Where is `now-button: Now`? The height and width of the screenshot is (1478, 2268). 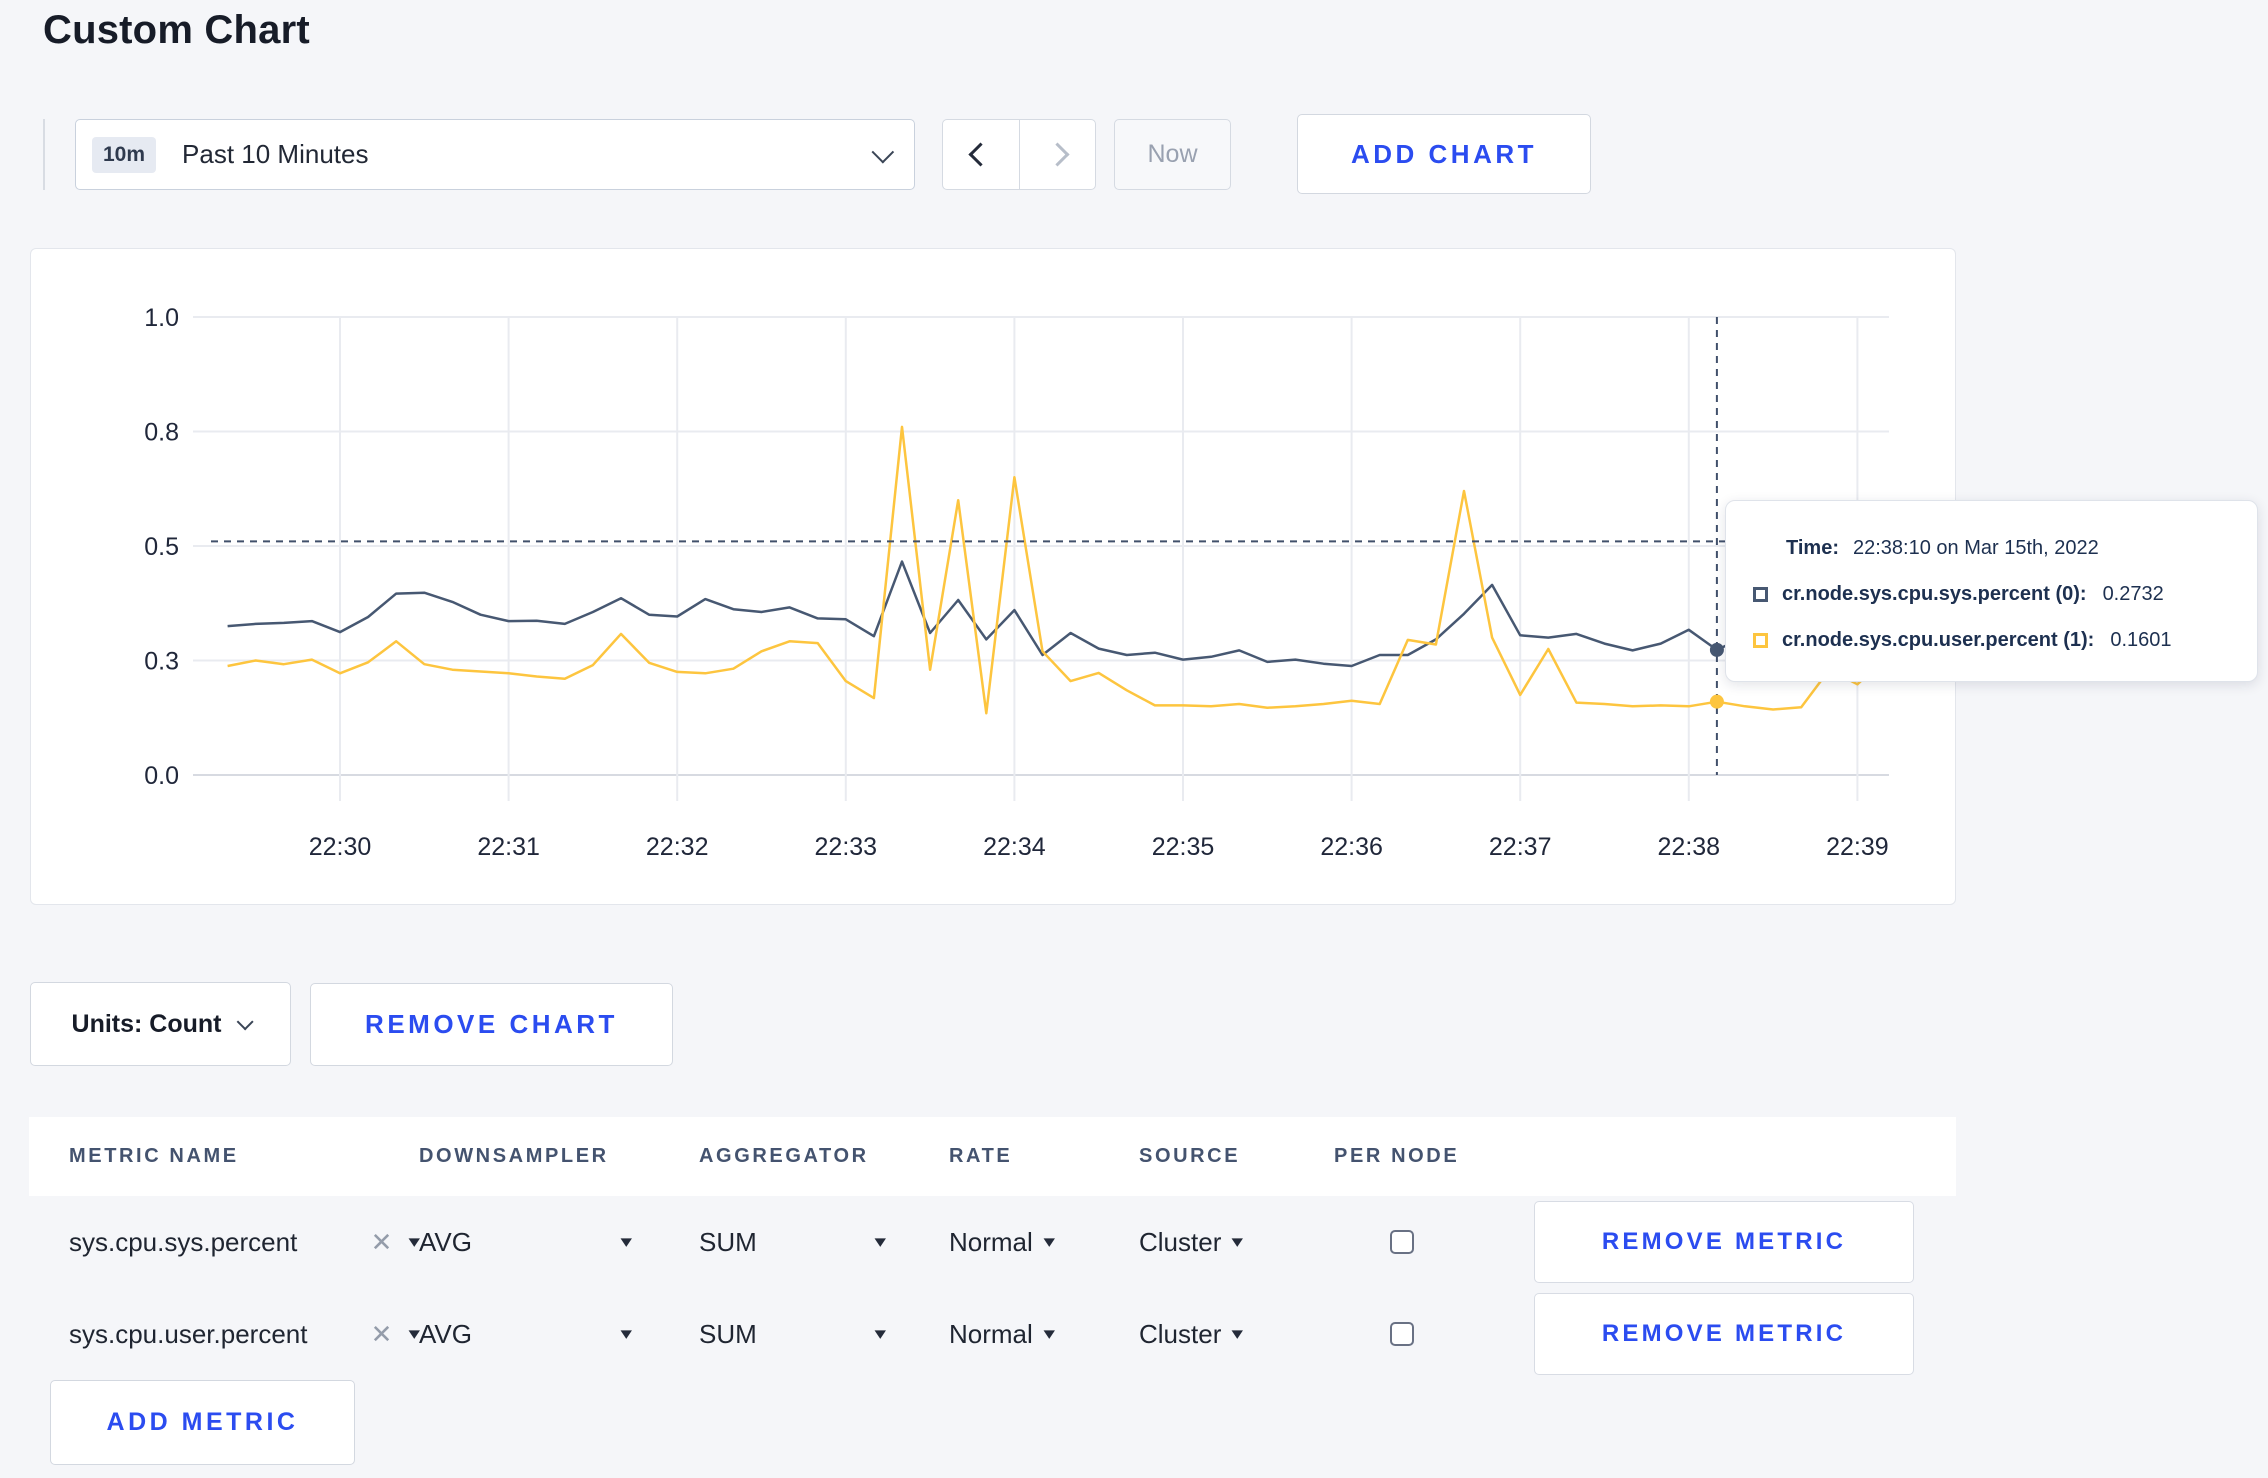 now-button: Now is located at coordinates (1172, 154).